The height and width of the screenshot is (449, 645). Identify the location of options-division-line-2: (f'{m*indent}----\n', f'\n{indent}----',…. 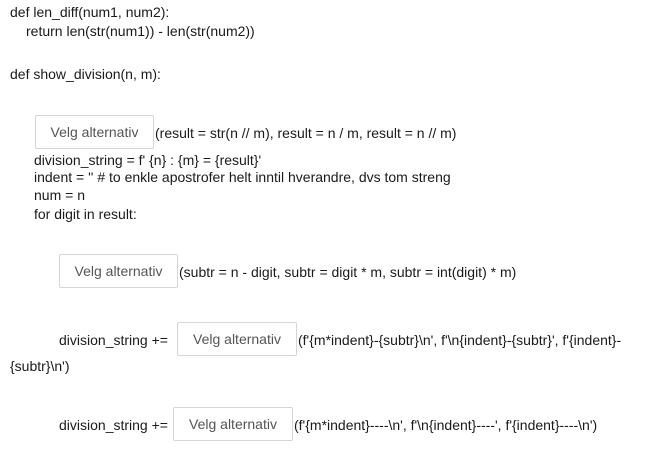
(446, 425).